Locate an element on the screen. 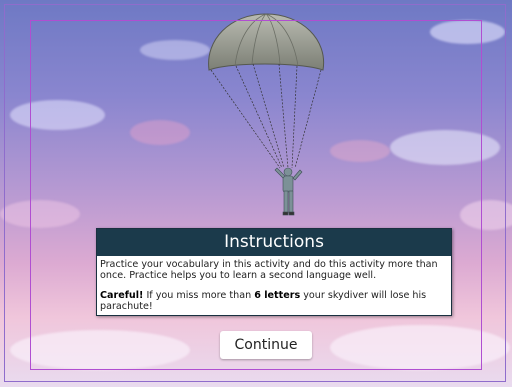  warning-text-part: If you miss more than is located at coordinates (199, 295).